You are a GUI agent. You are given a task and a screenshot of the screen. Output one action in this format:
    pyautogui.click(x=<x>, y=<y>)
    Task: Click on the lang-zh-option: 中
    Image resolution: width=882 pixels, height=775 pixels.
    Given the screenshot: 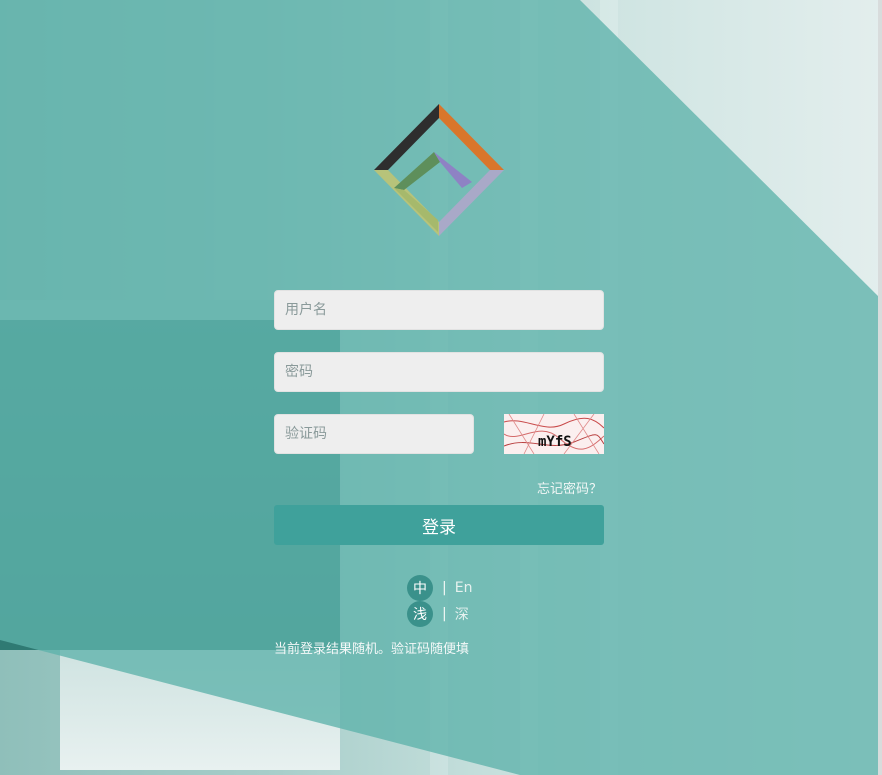 What is the action you would take?
    pyautogui.click(x=420, y=588)
    